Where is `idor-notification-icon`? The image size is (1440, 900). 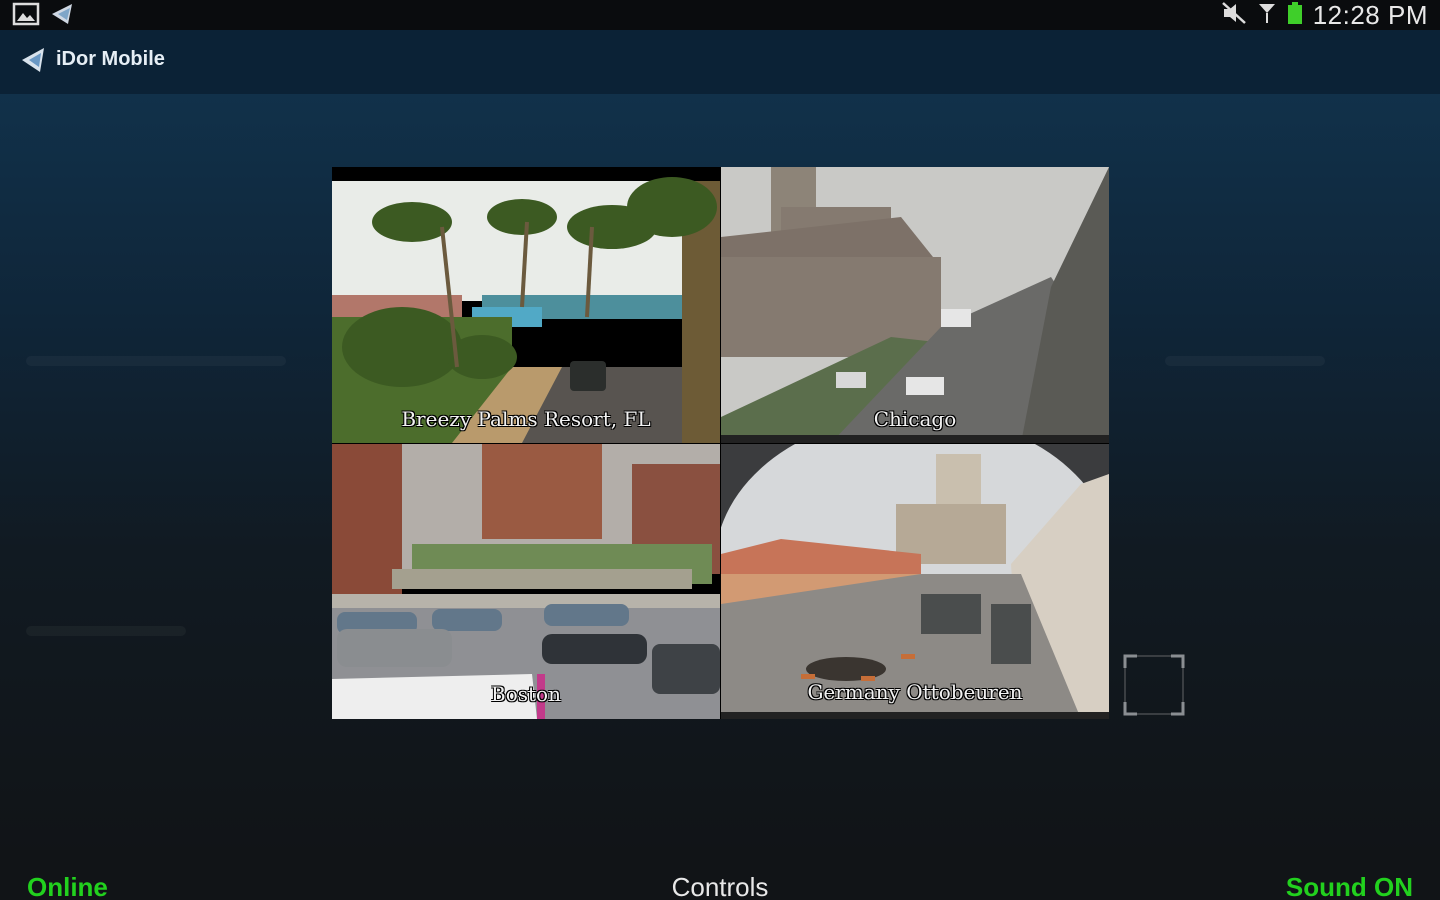 idor-notification-icon is located at coordinates (63, 16).